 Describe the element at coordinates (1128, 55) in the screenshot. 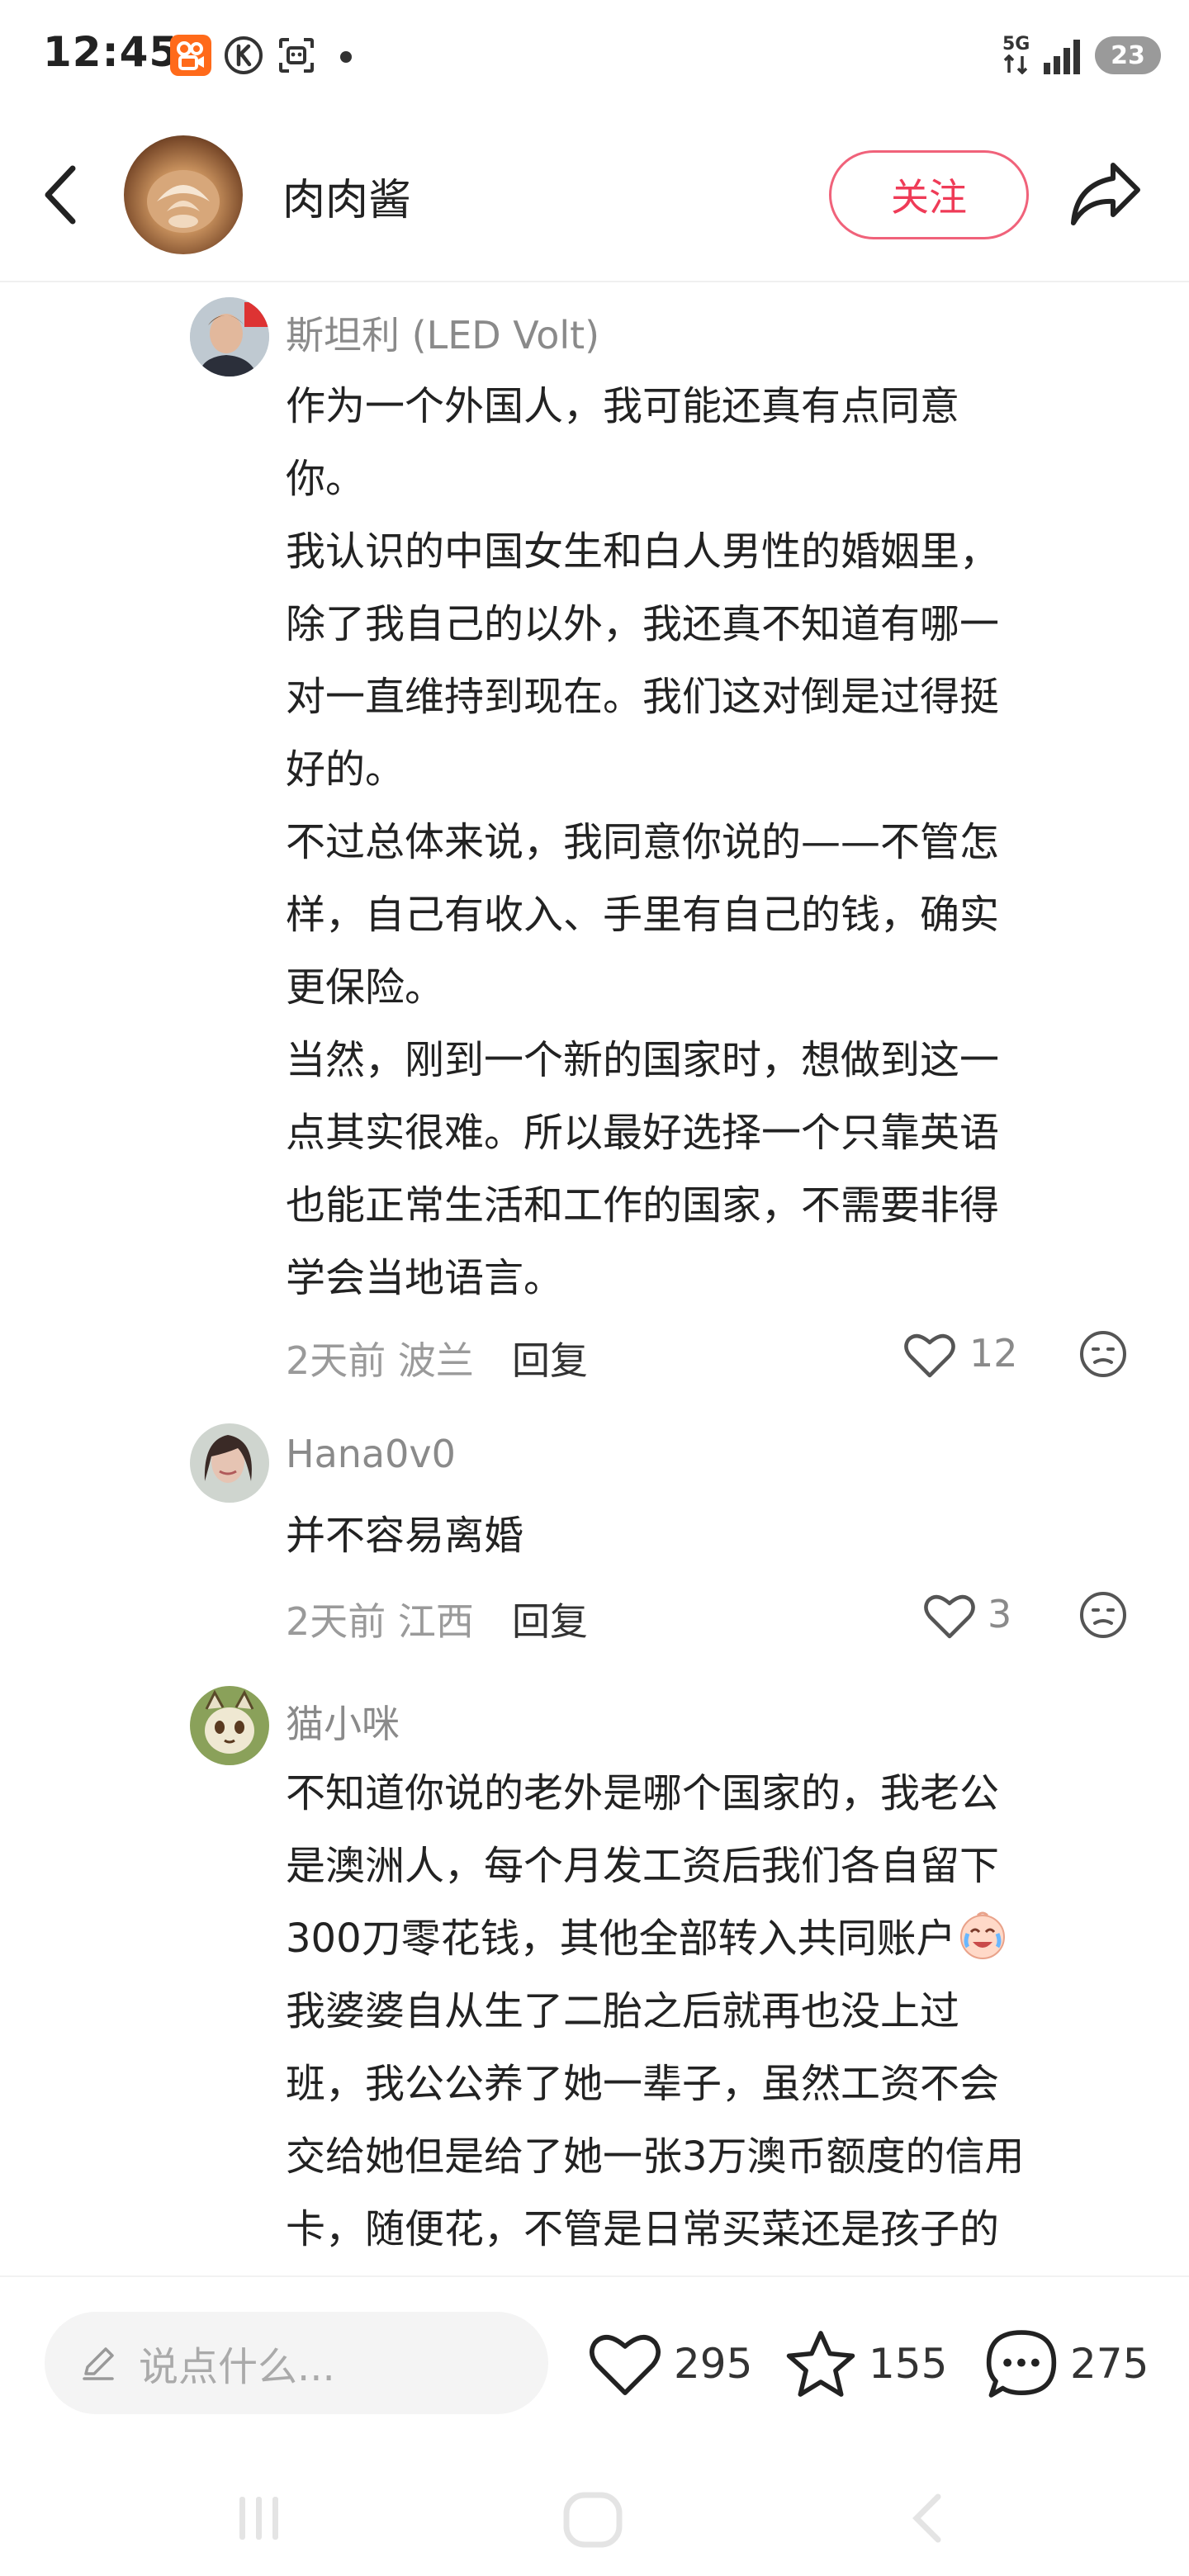

I see `battery-indicator: 23` at that location.